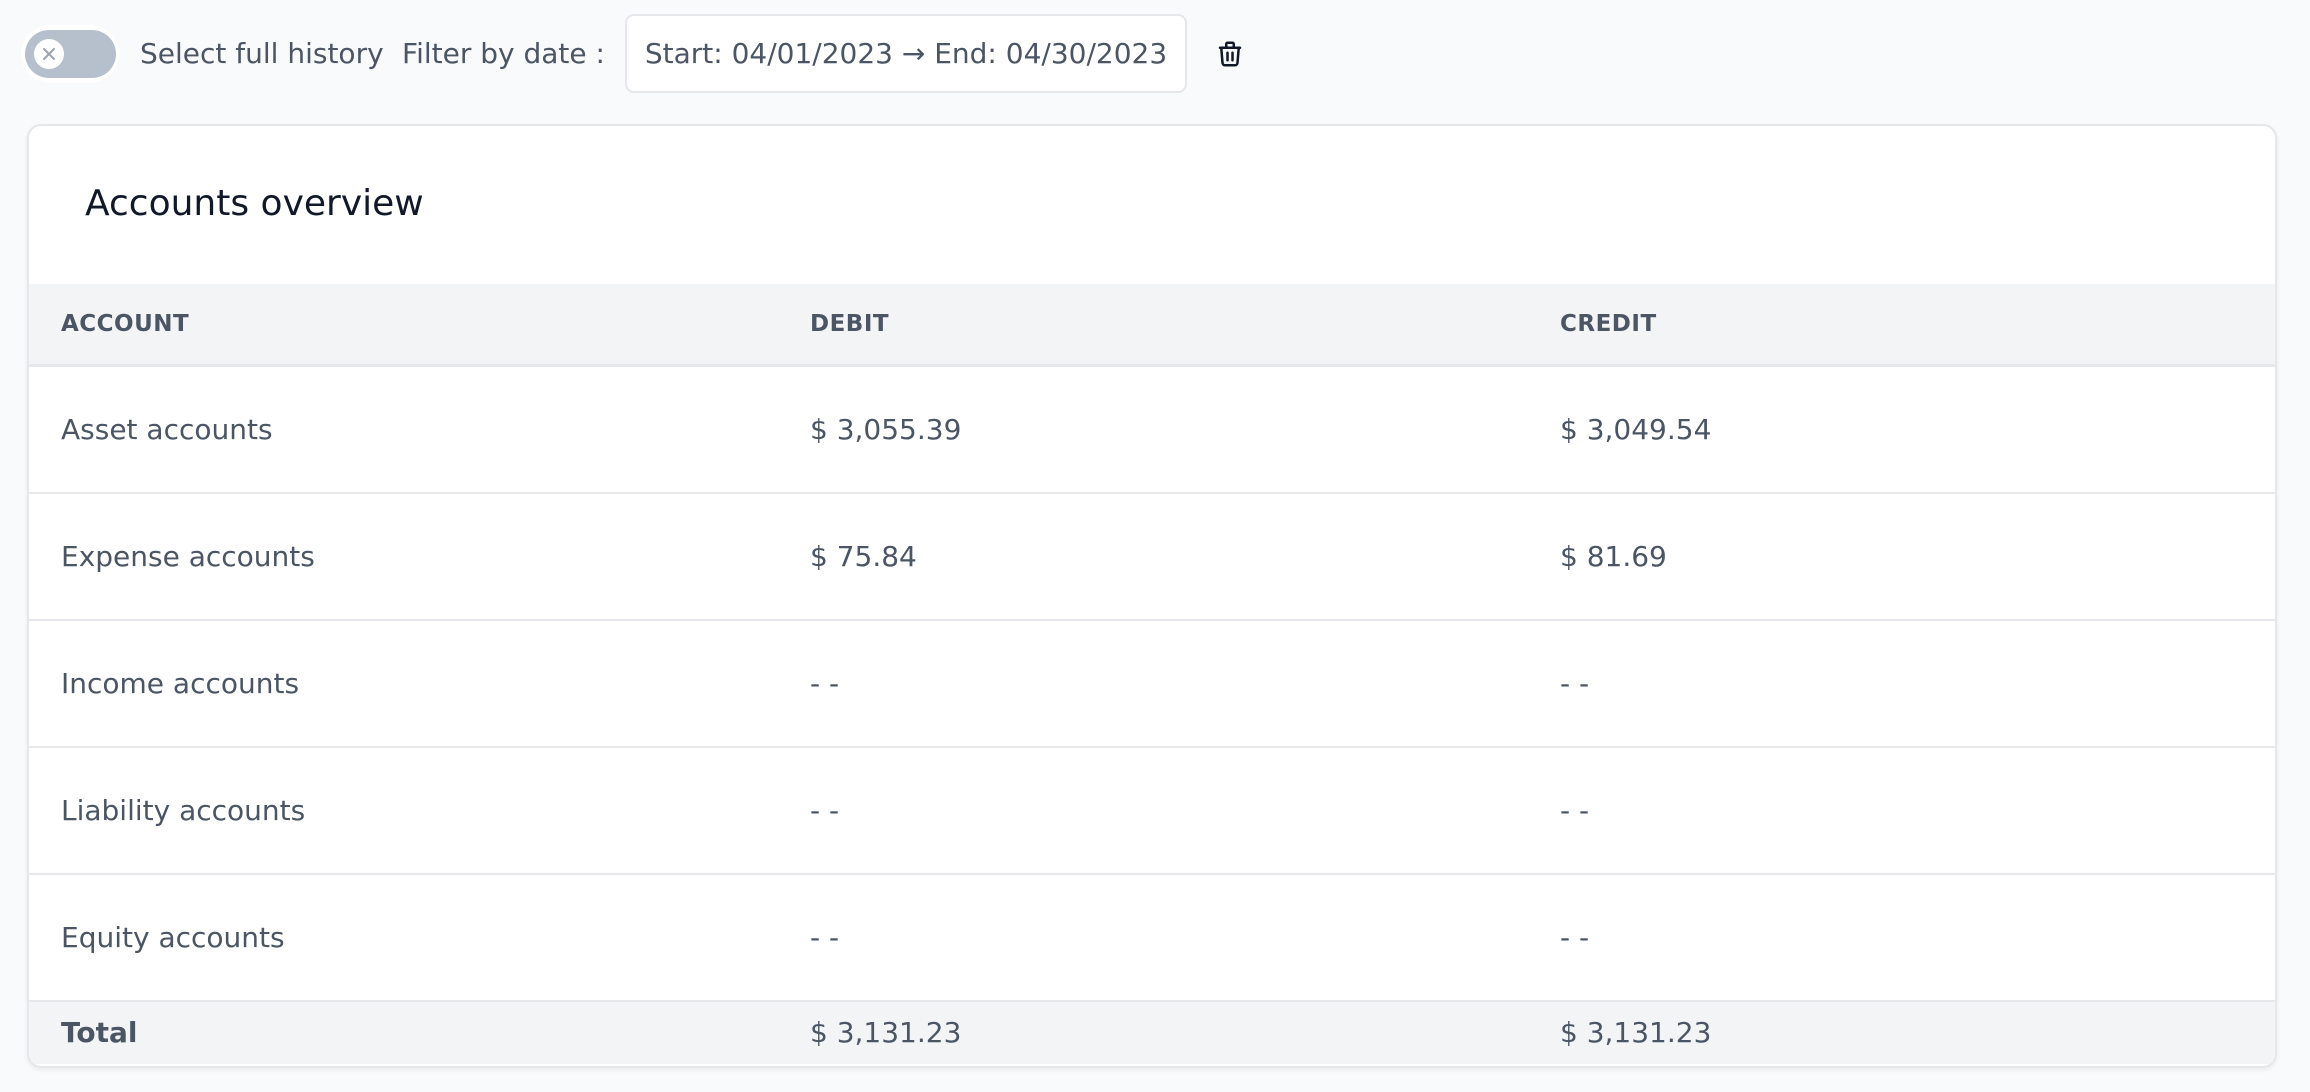 This screenshot has height=1092, width=2310. Describe the element at coordinates (886, 1032) in the screenshot. I see `total-debit: $ 3,131.23` at that location.